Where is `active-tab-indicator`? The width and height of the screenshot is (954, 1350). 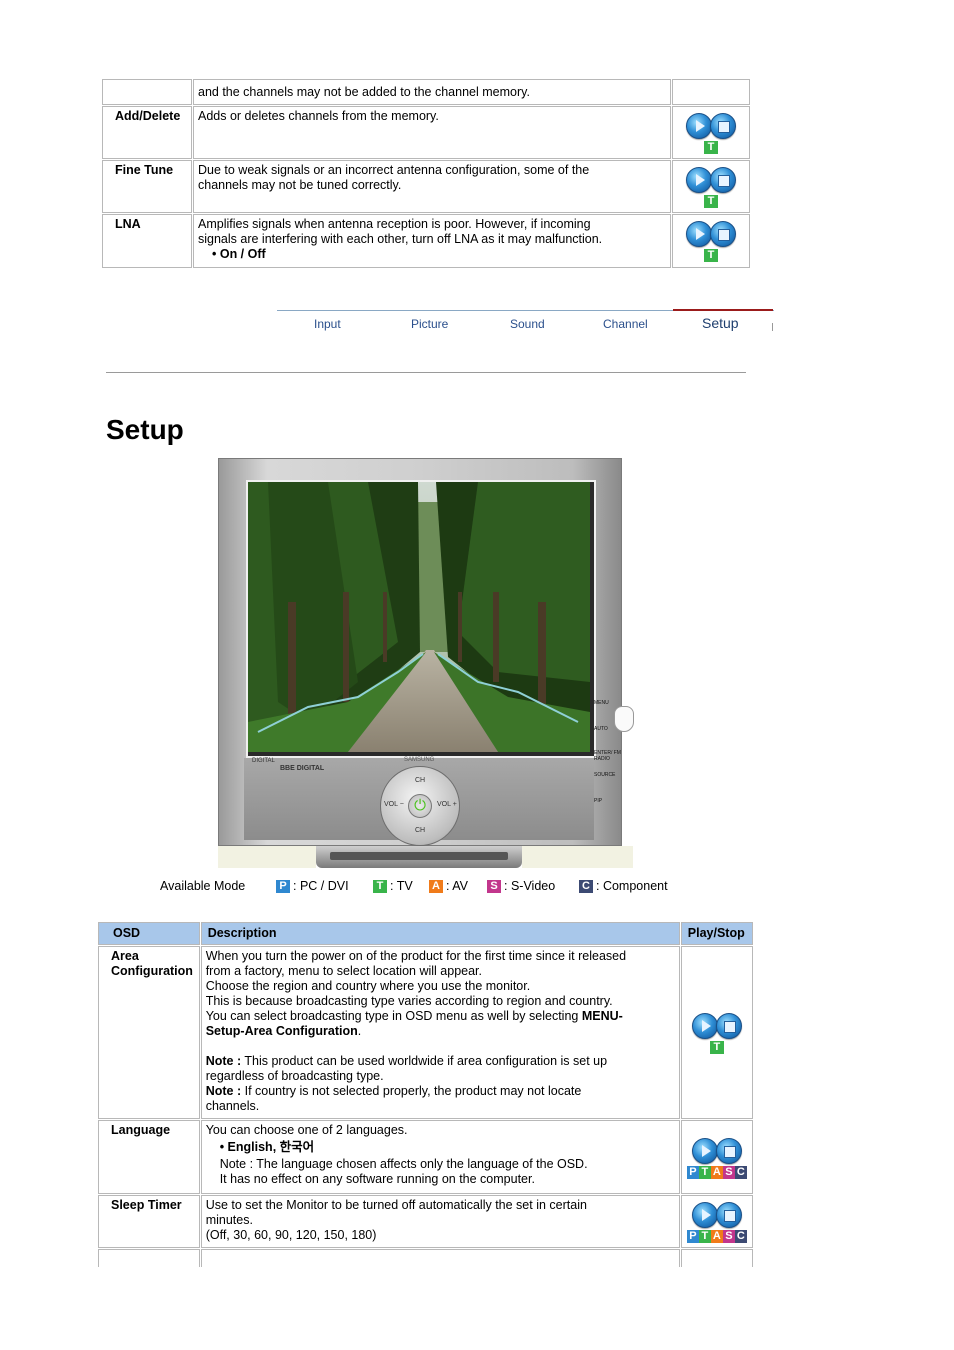
active-tab-indicator is located at coordinates (723, 310).